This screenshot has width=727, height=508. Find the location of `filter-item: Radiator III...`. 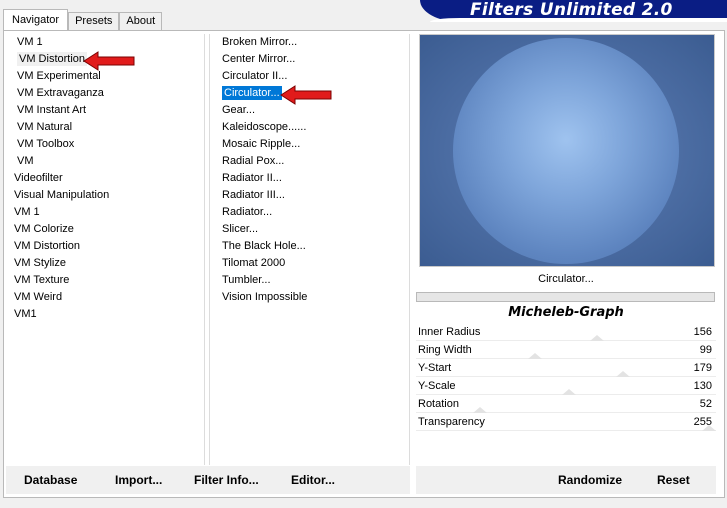

filter-item: Radiator III... is located at coordinates (309, 195).